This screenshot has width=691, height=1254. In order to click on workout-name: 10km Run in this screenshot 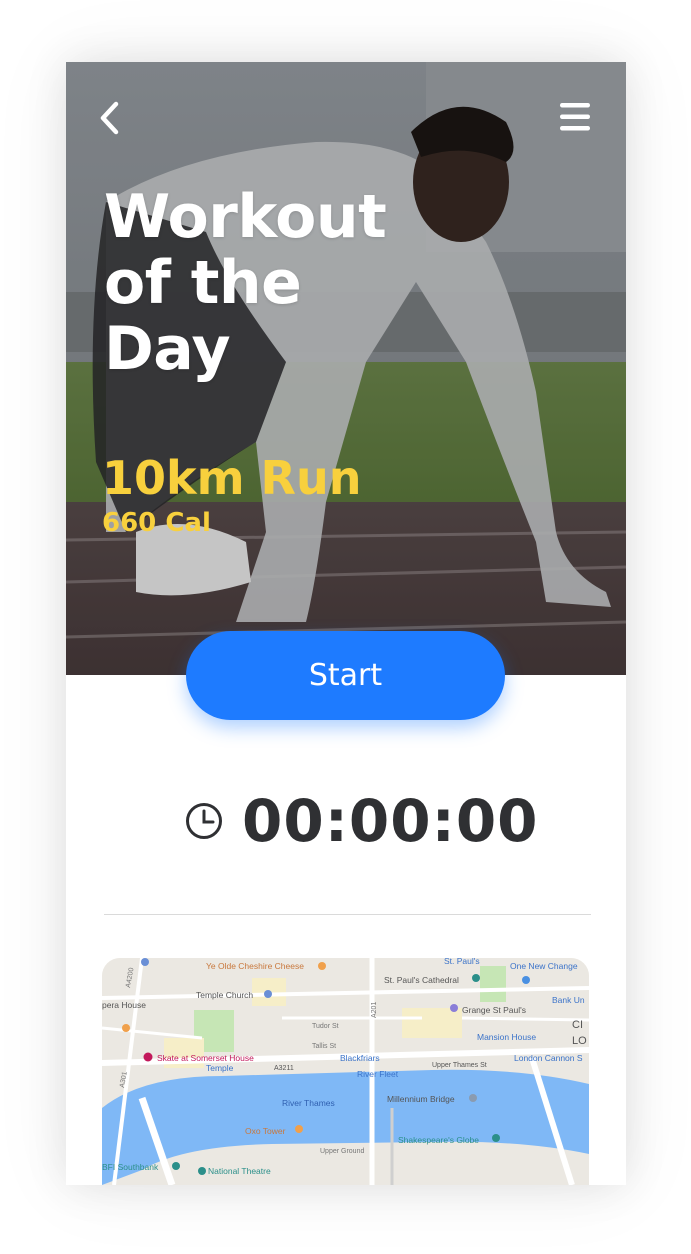, I will do `click(232, 478)`.